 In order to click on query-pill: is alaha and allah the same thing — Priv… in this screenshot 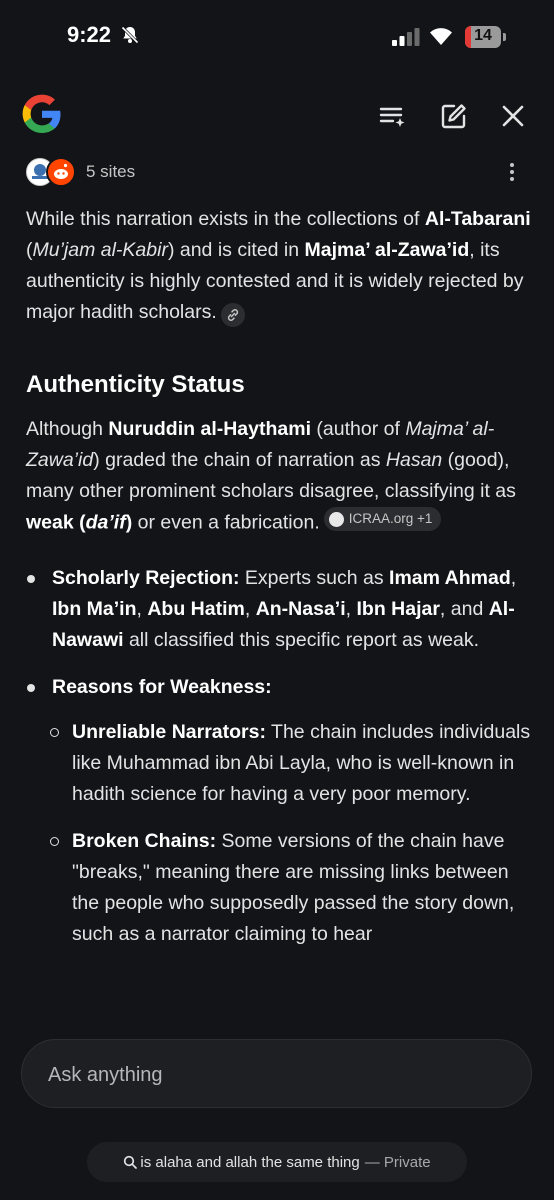, I will do `click(277, 1162)`.